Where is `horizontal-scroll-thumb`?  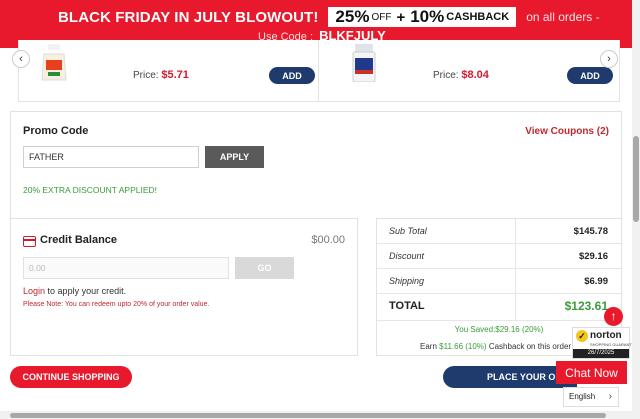 horizontal-scroll-thumb is located at coordinates (308, 415).